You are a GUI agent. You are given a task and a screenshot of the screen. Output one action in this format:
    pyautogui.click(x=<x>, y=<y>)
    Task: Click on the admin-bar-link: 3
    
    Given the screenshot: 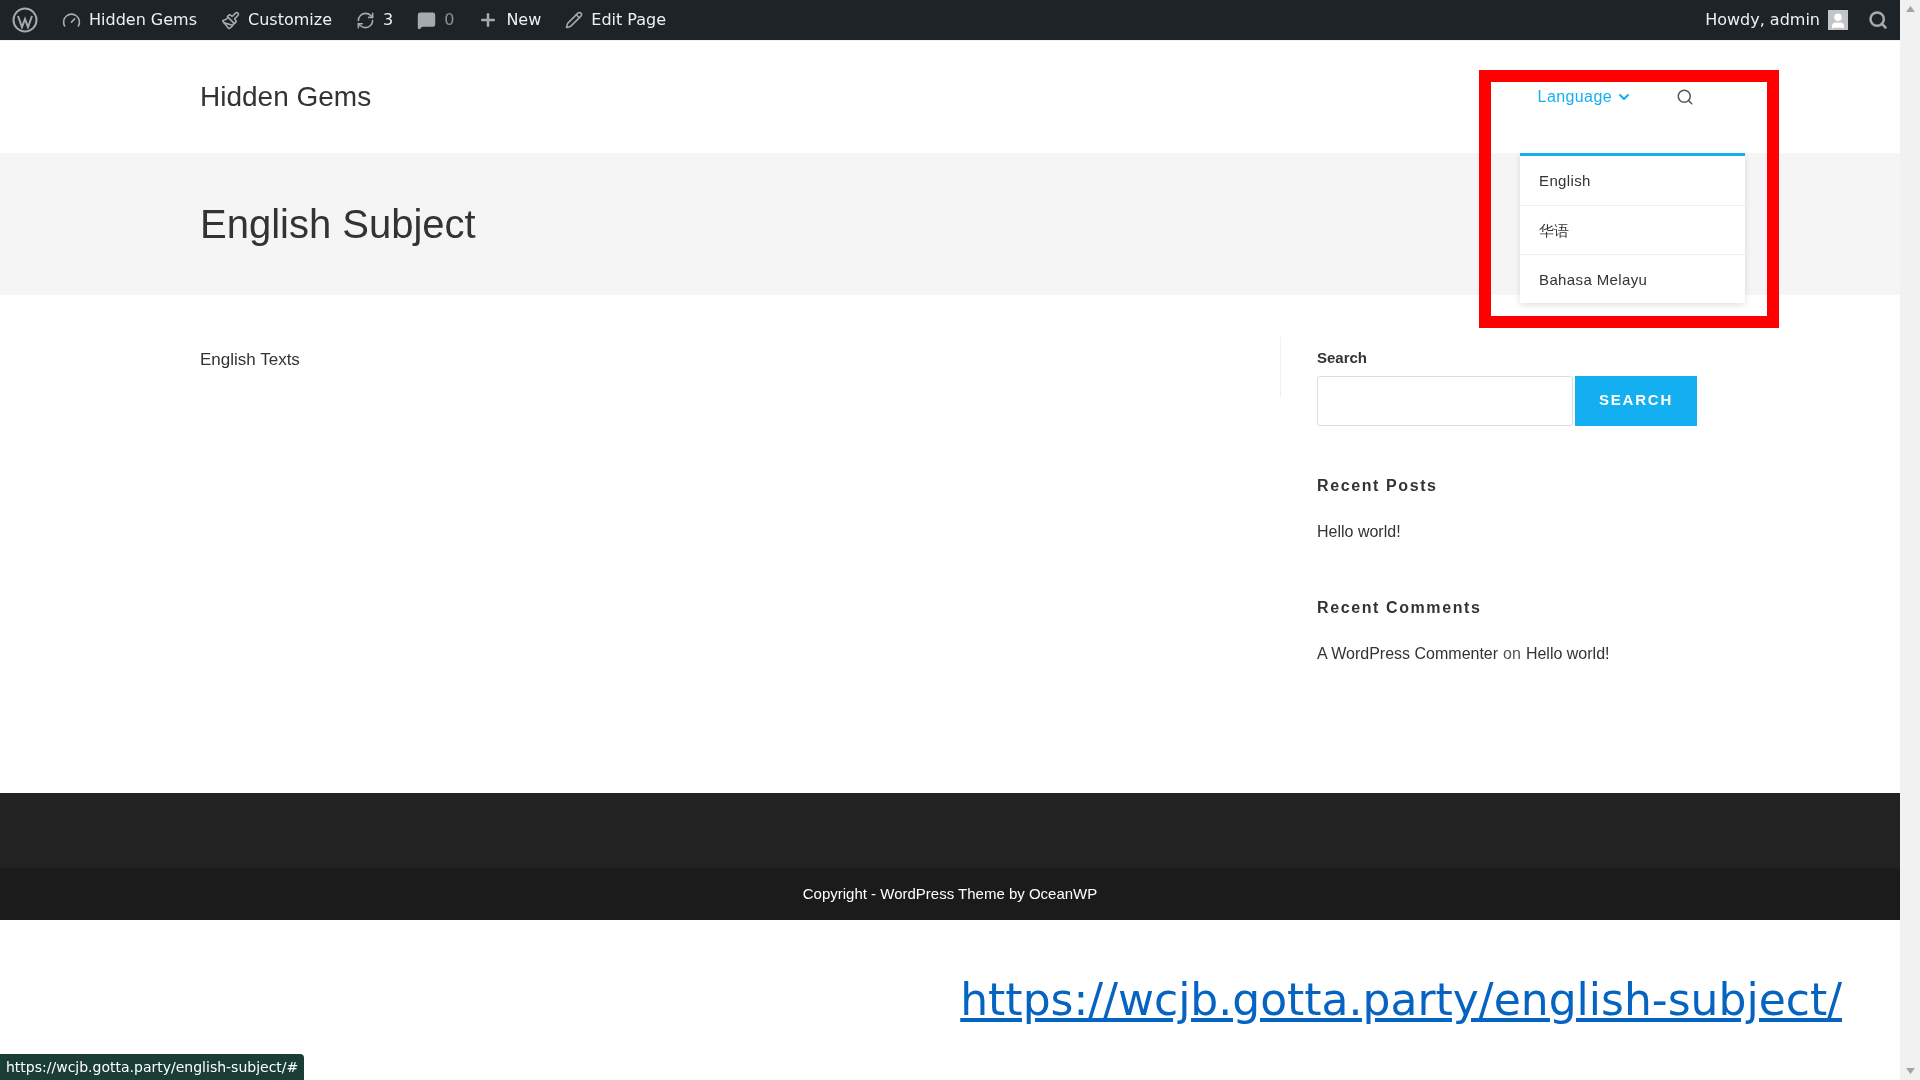 What is the action you would take?
    pyautogui.click(x=375, y=20)
    